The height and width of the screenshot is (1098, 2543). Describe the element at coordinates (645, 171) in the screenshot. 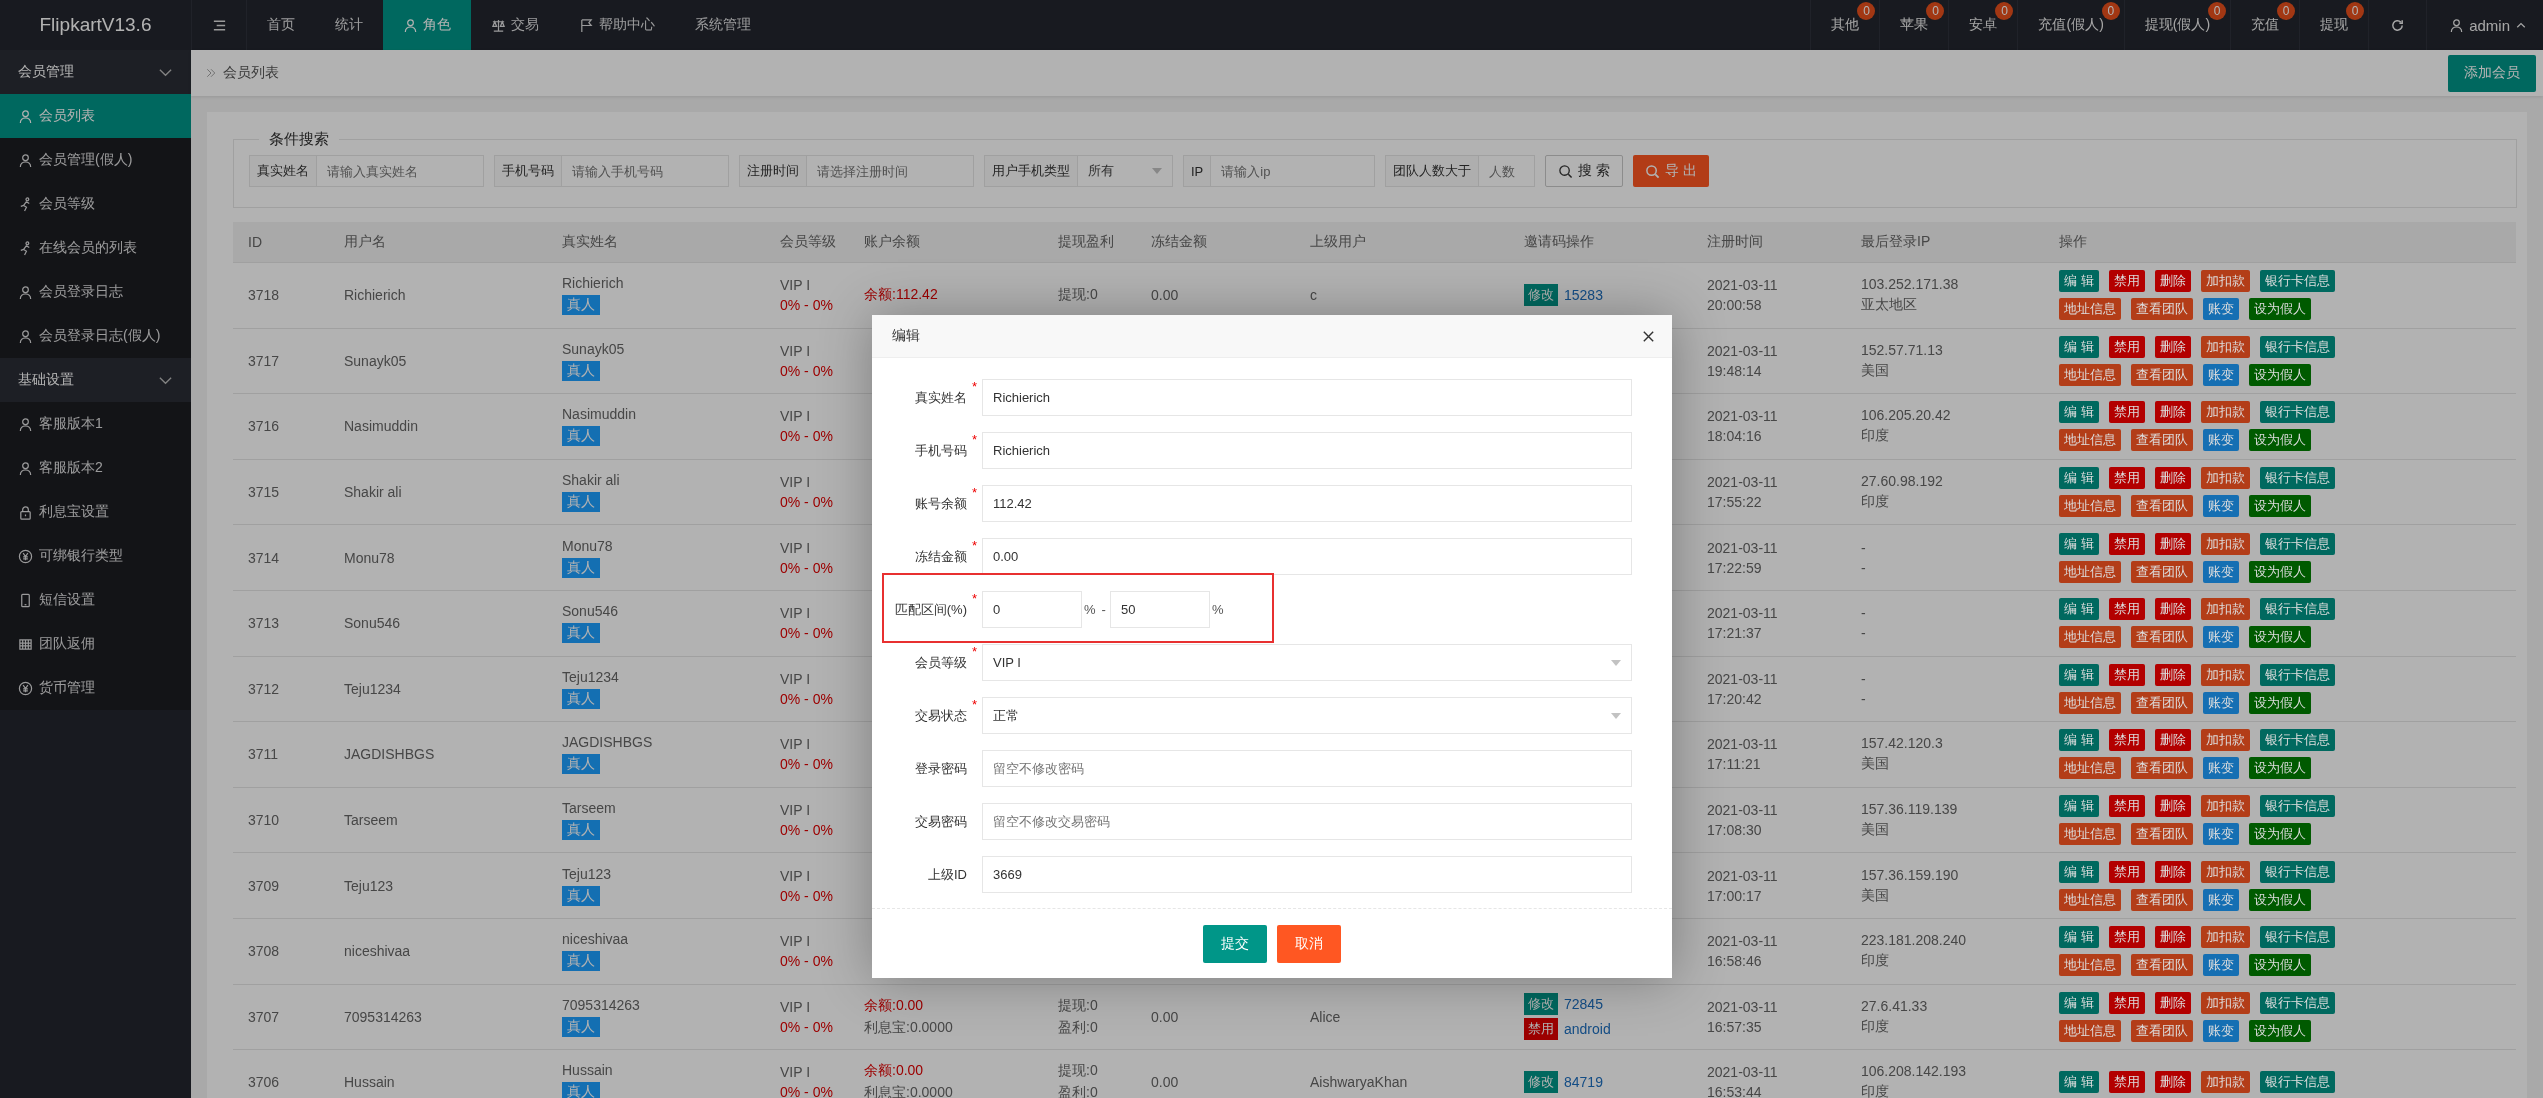

I see `input-field: 请输入手机号码` at that location.